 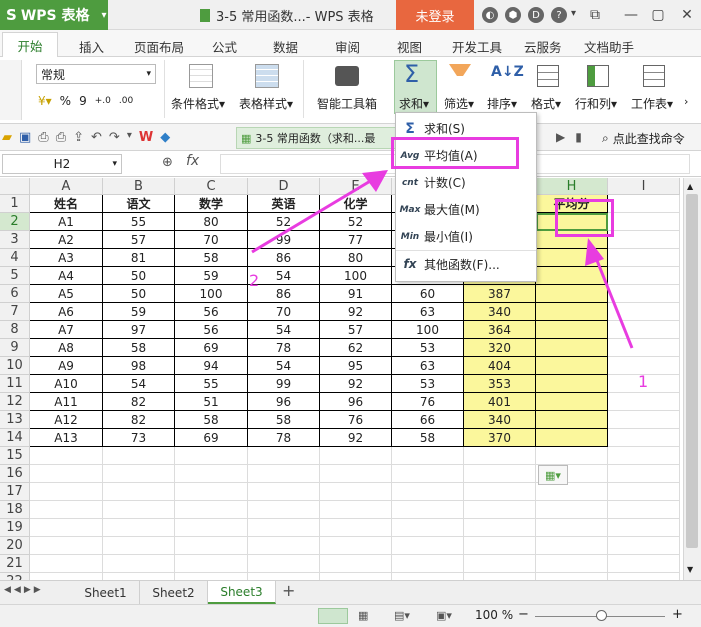 I want to click on arrow-2-head, so click(x=375, y=181).